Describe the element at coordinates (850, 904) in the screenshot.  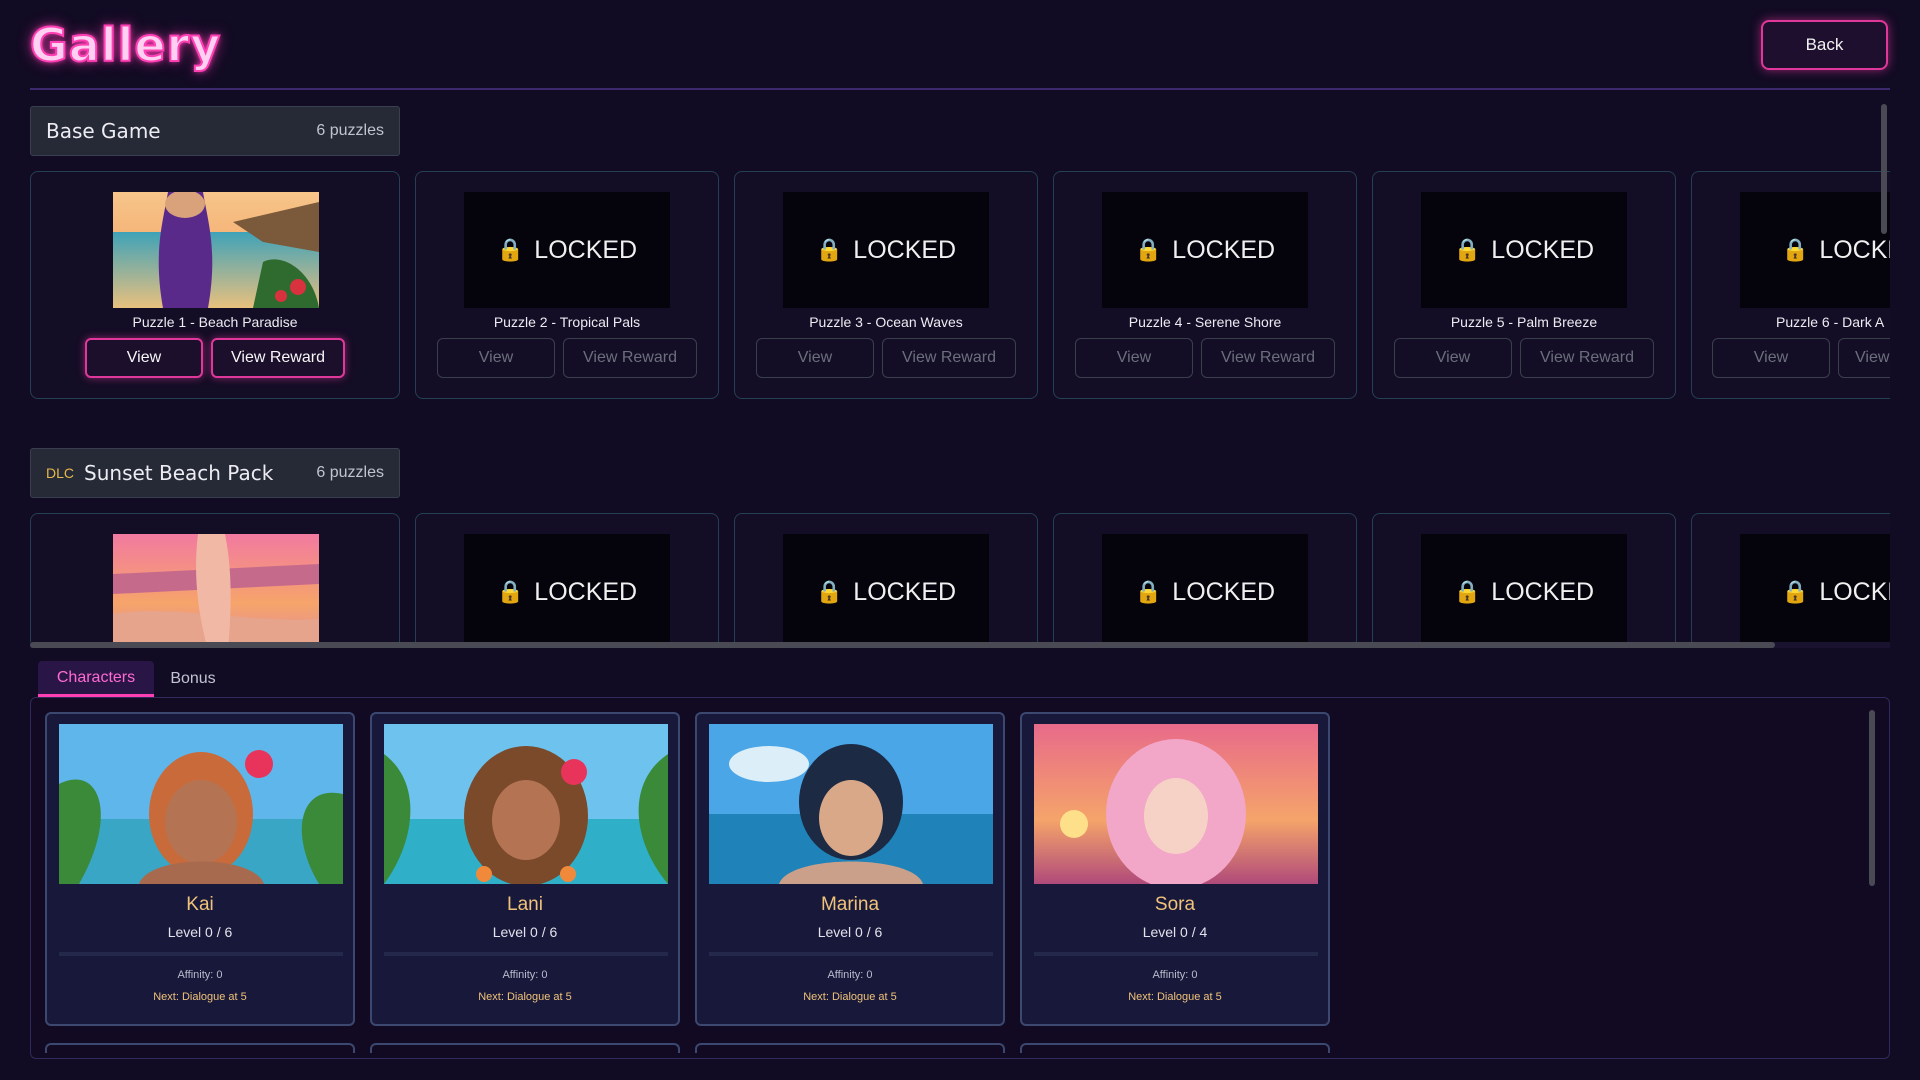
I see `character-name: Marina` at that location.